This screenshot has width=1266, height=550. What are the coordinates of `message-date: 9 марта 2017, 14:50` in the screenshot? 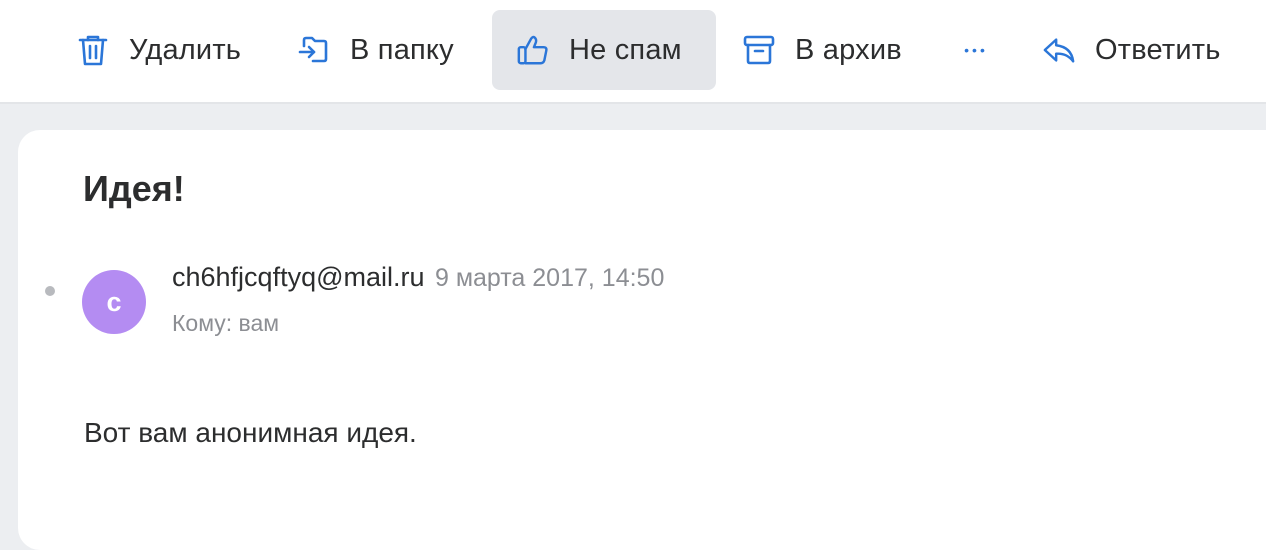 It's located at (549, 278).